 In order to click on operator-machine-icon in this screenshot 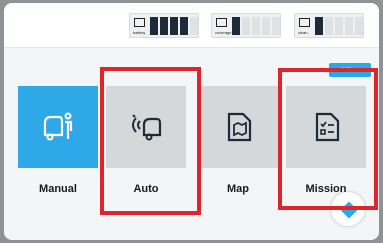, I will do `click(58, 126)`.